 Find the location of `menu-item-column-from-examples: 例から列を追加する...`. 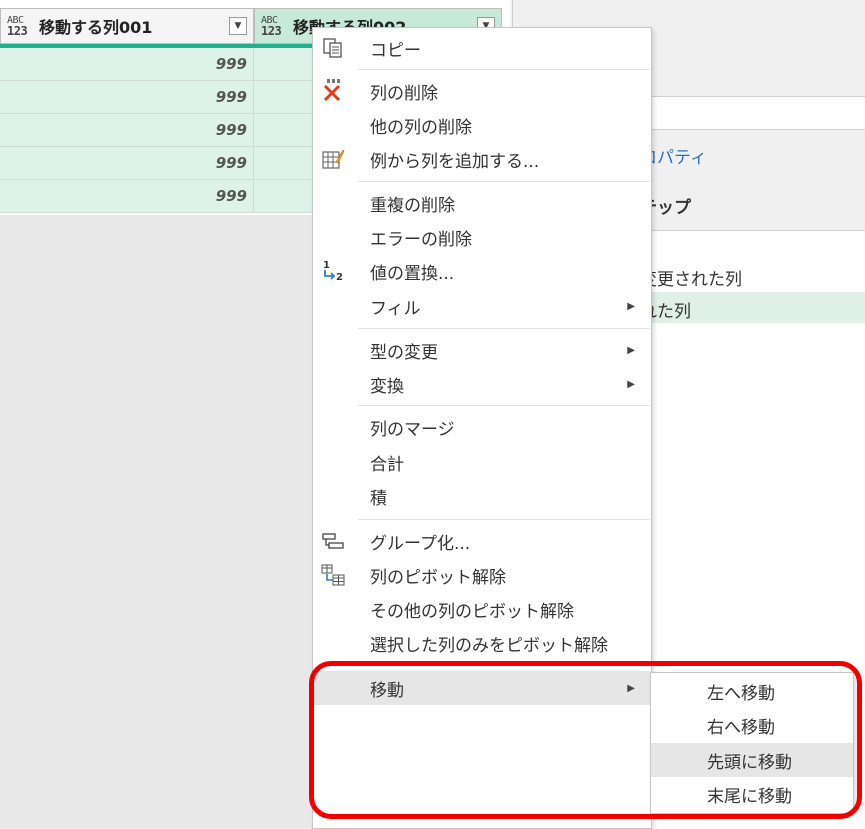

menu-item-column-from-examples: 例から列を追加する... is located at coordinates (482, 159).